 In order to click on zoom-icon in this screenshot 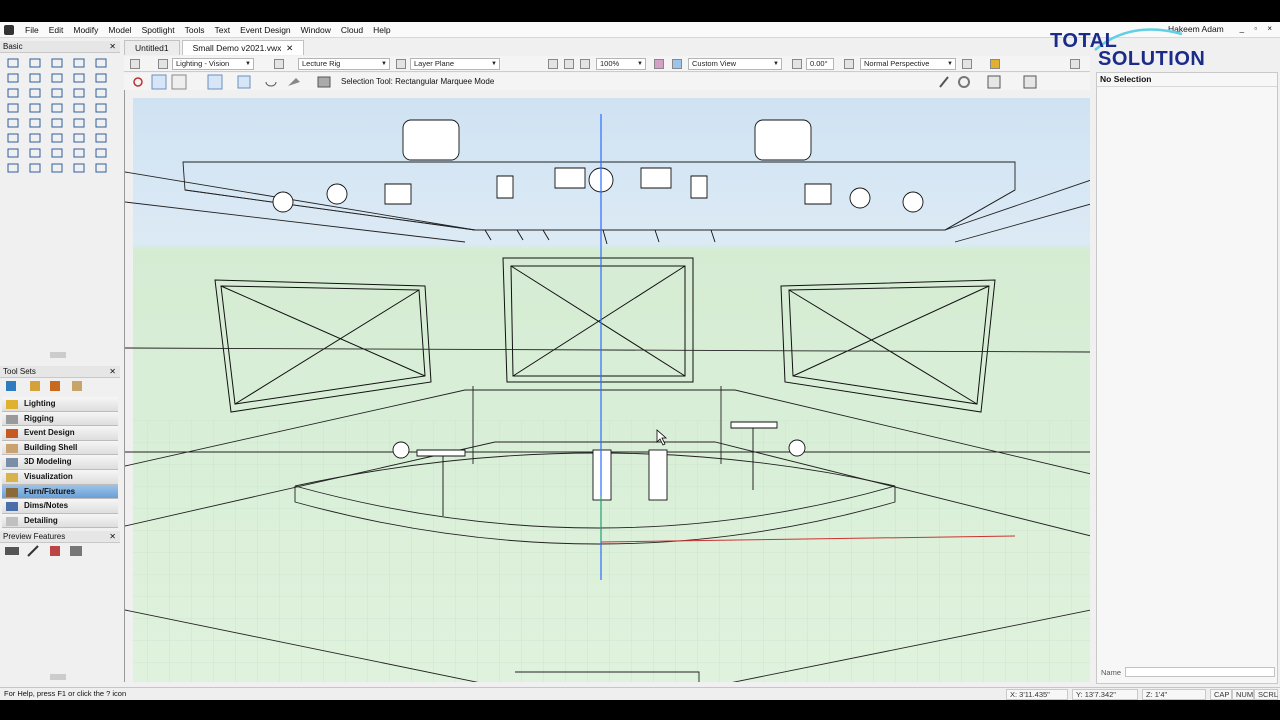, I will do `click(585, 64)`.